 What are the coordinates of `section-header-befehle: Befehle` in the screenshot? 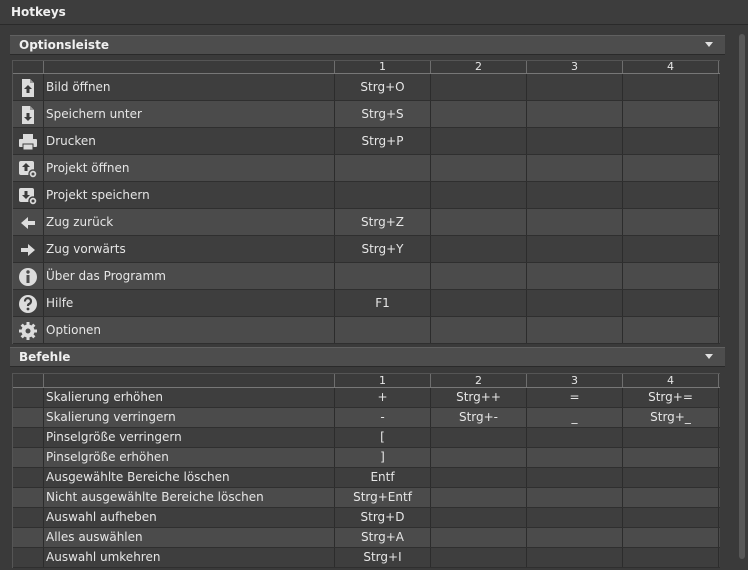 It's located at (367, 357).